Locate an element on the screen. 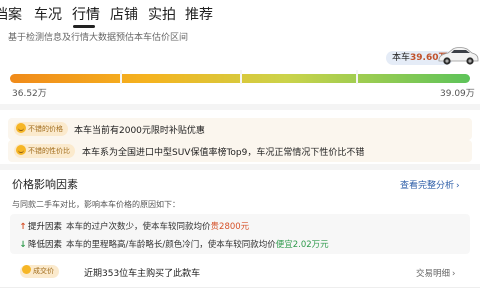 The height and width of the screenshot is (294, 480). arrow-down-icon: ↓ is located at coordinates (23, 245).